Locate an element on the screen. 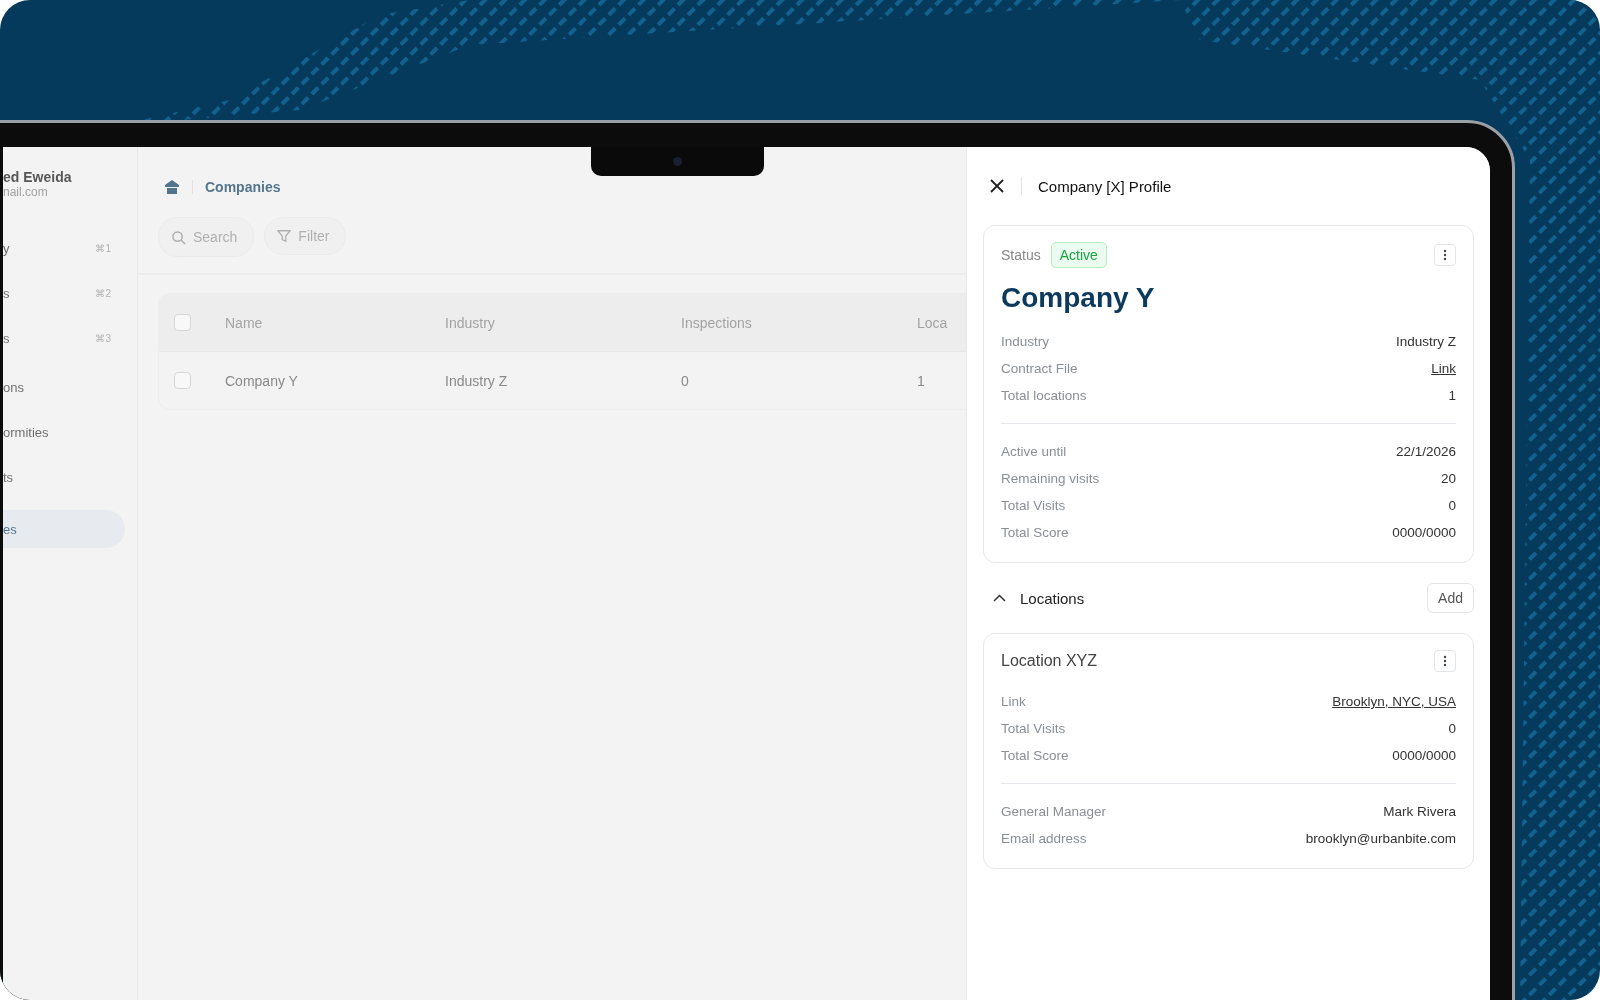 The height and width of the screenshot is (1000, 1600). status-badge: Active is located at coordinates (1078, 255).